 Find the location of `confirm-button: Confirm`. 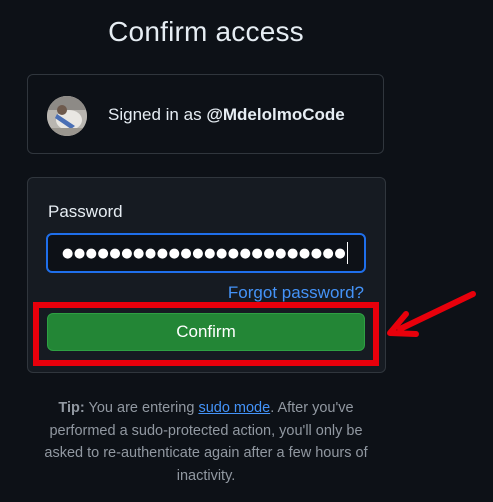

confirm-button: Confirm is located at coordinates (206, 332).